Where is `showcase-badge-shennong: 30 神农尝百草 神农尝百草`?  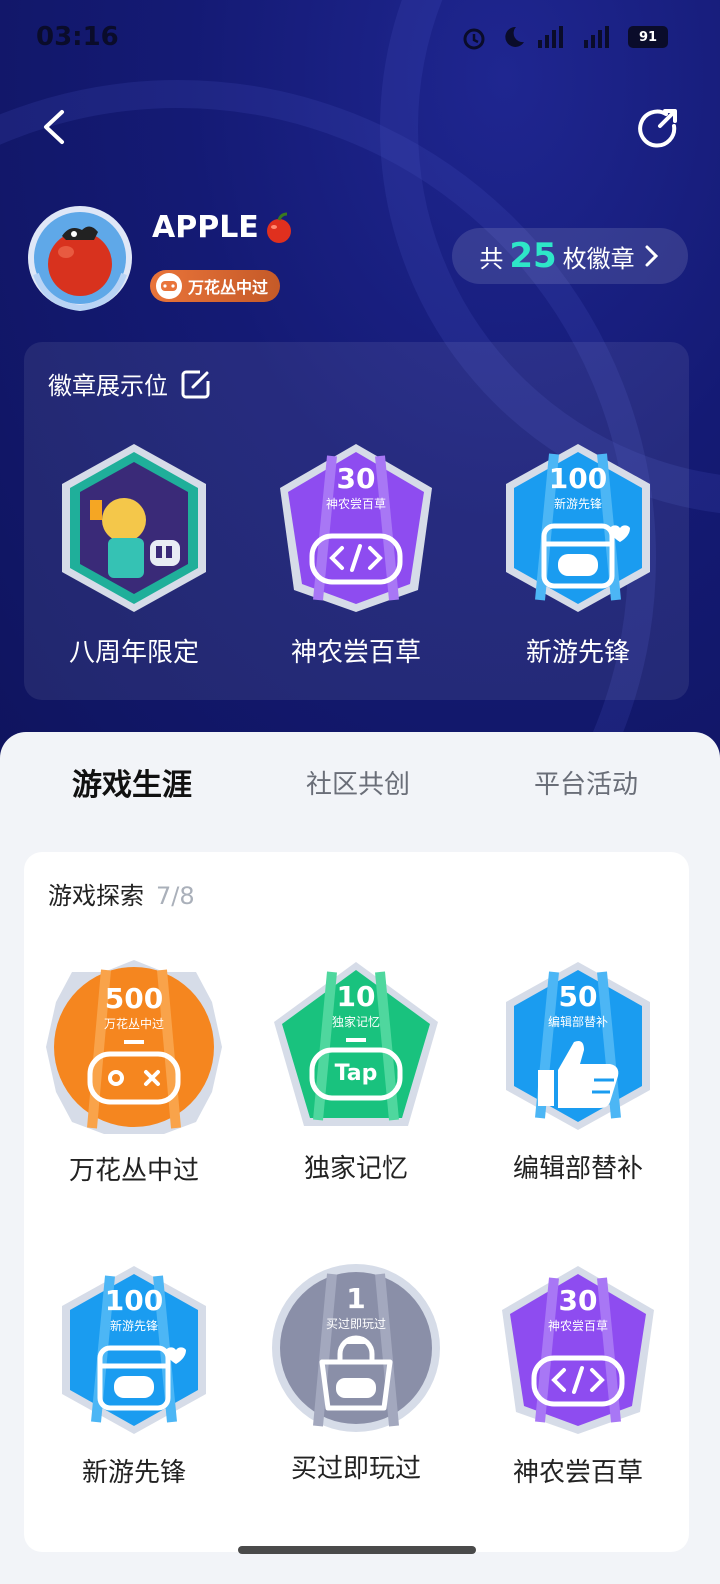 showcase-badge-shennong: 30 神农尝百草 神农尝百草 is located at coordinates (356, 554).